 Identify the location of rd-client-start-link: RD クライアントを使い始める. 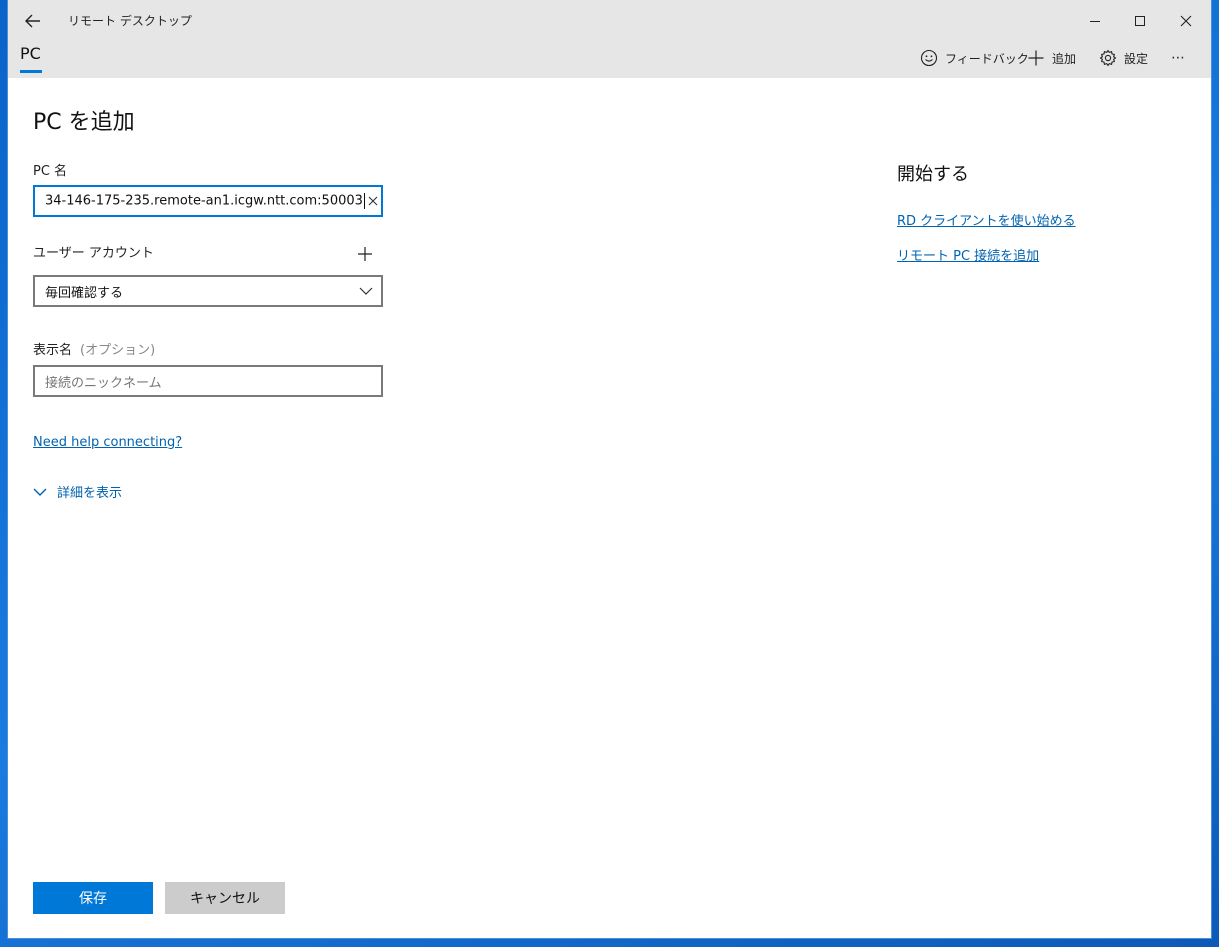
(986, 219).